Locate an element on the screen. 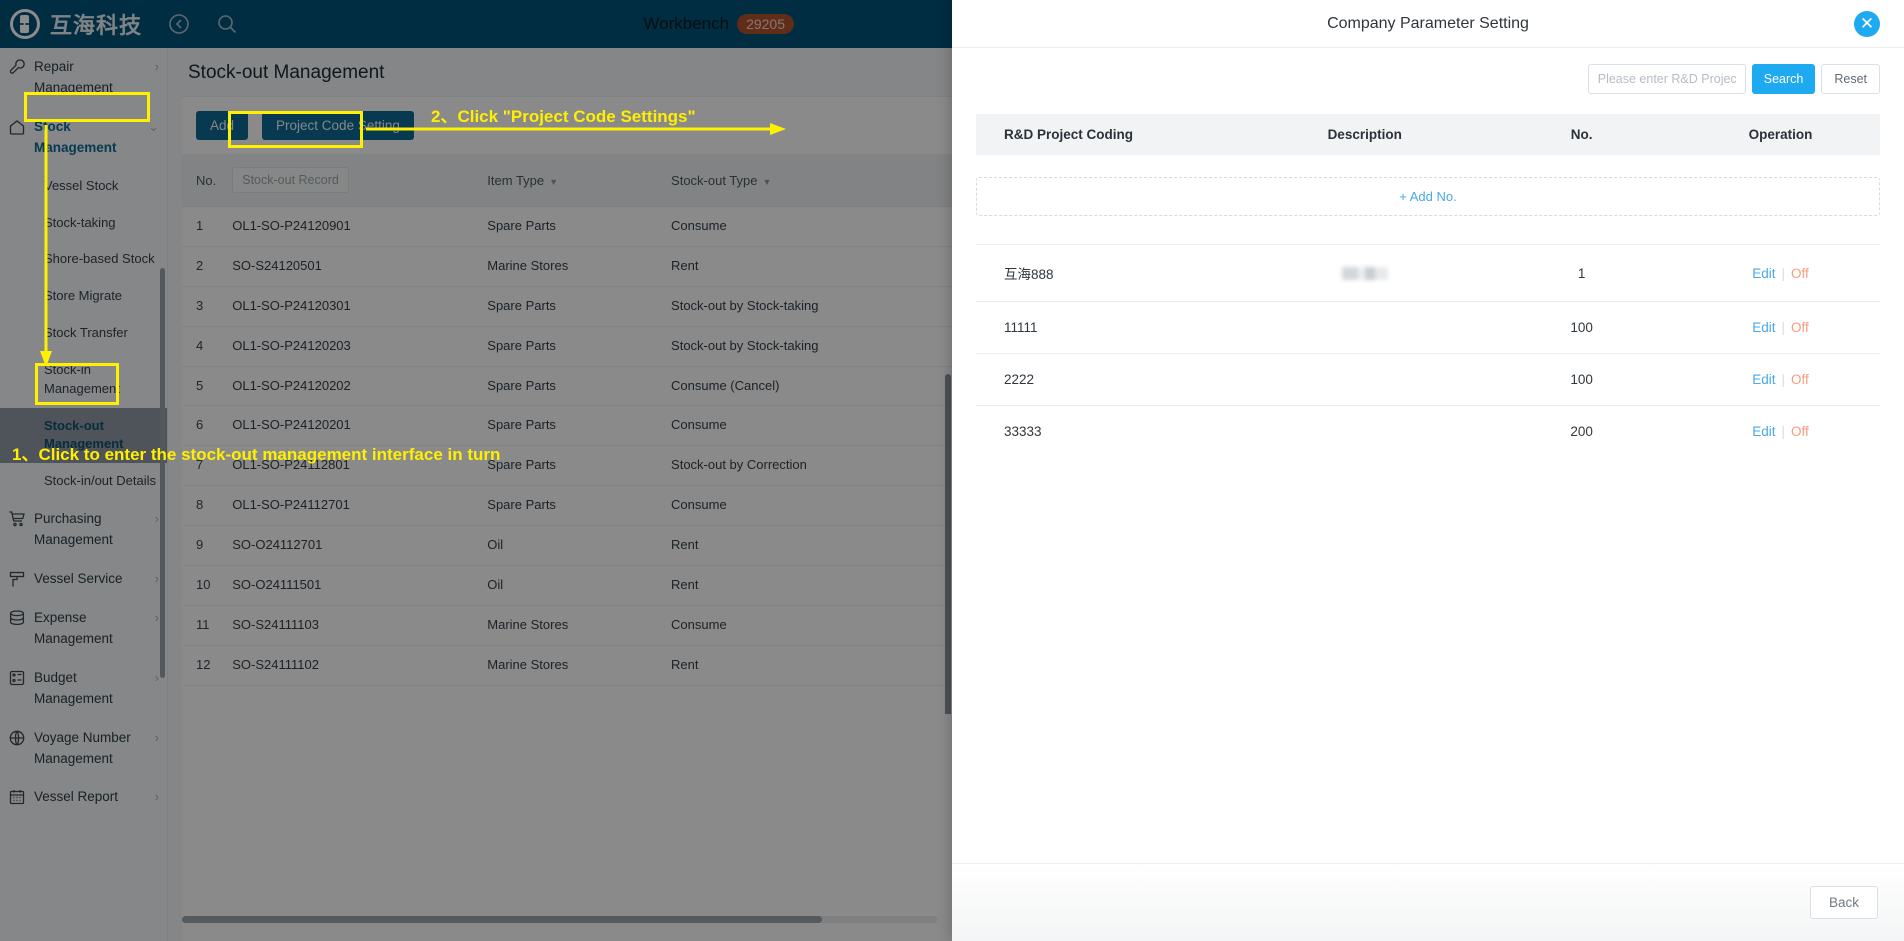 This screenshot has width=1904, height=941. sidebar-subitem-stock-transfer: Stock Transfer is located at coordinates (83, 333).